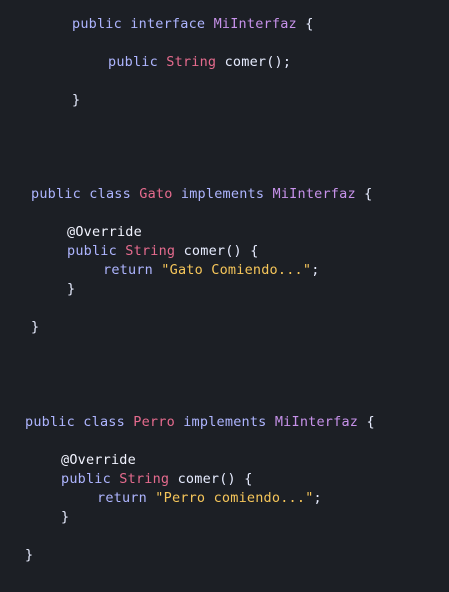 This screenshot has height=592, width=449. What do you see at coordinates (258, 62) in the screenshot?
I see `method-call: comer();` at bounding box center [258, 62].